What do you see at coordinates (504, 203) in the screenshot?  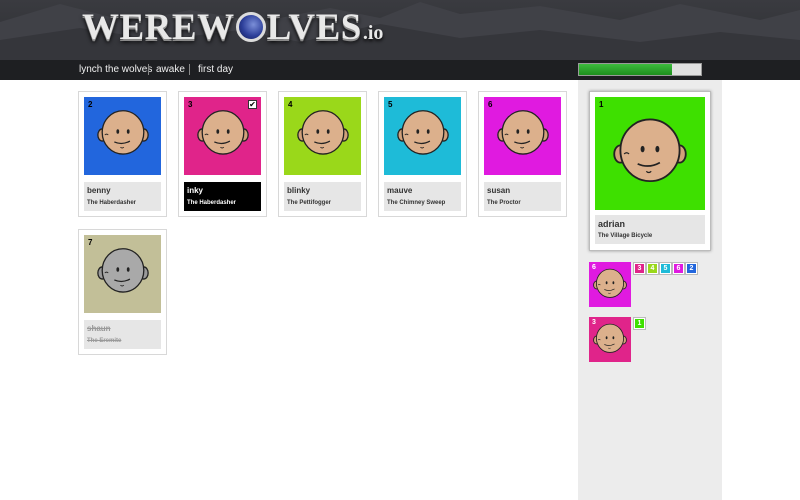 I see `player-role: The Proctor` at bounding box center [504, 203].